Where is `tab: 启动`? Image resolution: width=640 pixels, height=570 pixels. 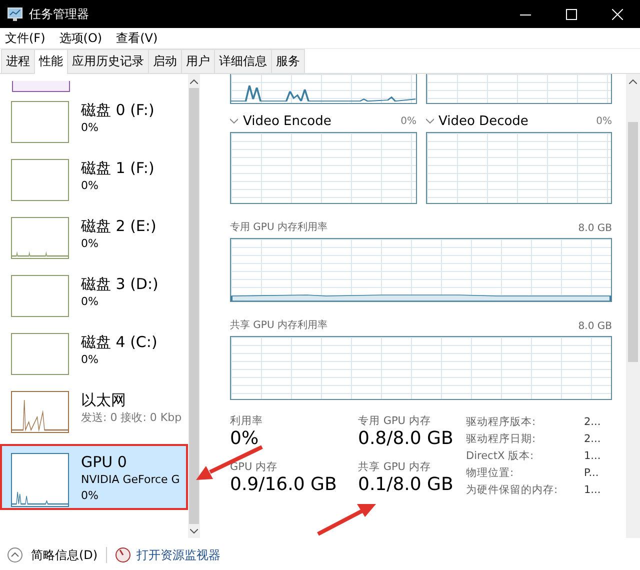
tab: 启动 is located at coordinates (165, 61).